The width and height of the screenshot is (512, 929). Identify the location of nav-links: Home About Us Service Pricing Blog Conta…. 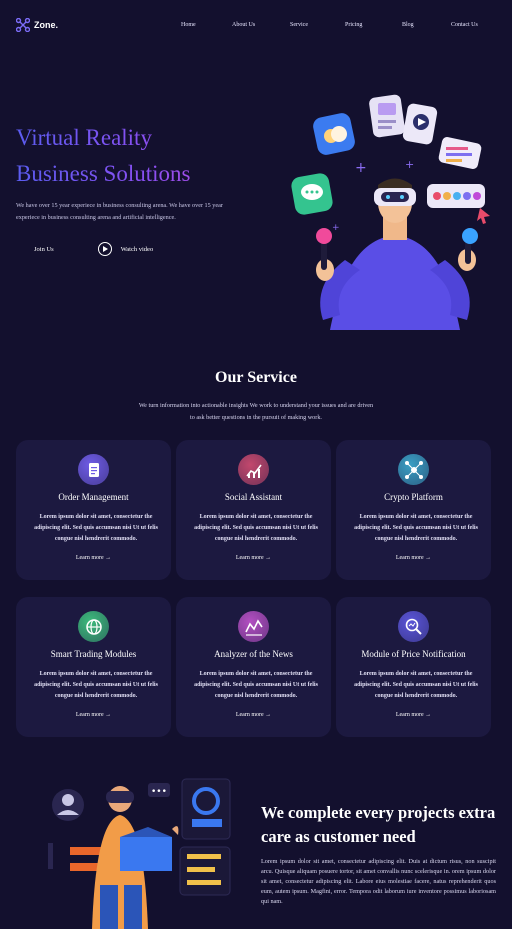
(256, 27).